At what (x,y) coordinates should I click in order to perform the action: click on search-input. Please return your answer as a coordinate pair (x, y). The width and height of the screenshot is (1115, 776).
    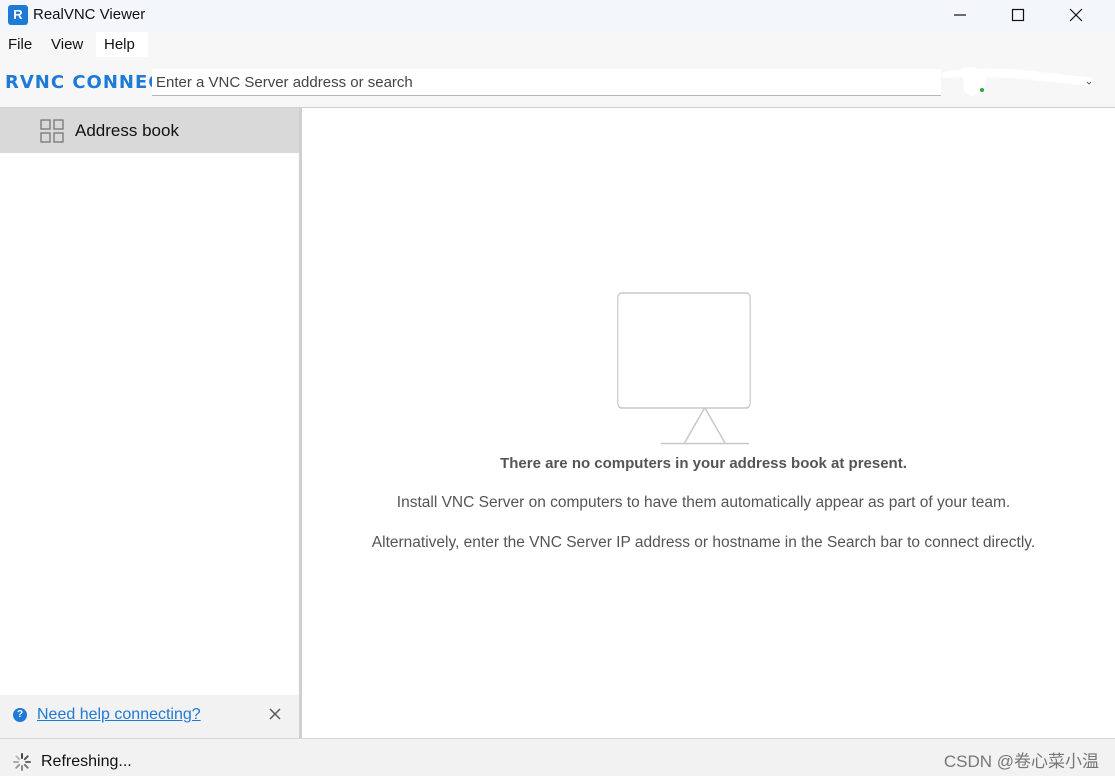
    Looking at the image, I should click on (546, 82).